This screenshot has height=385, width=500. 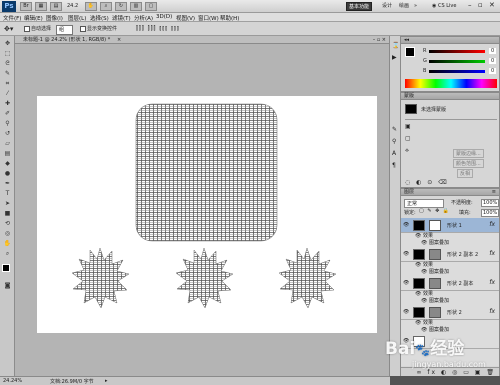 What do you see at coordinates (404, 6) in the screenshot?
I see `workspace-painting-button: 绘画` at bounding box center [404, 6].